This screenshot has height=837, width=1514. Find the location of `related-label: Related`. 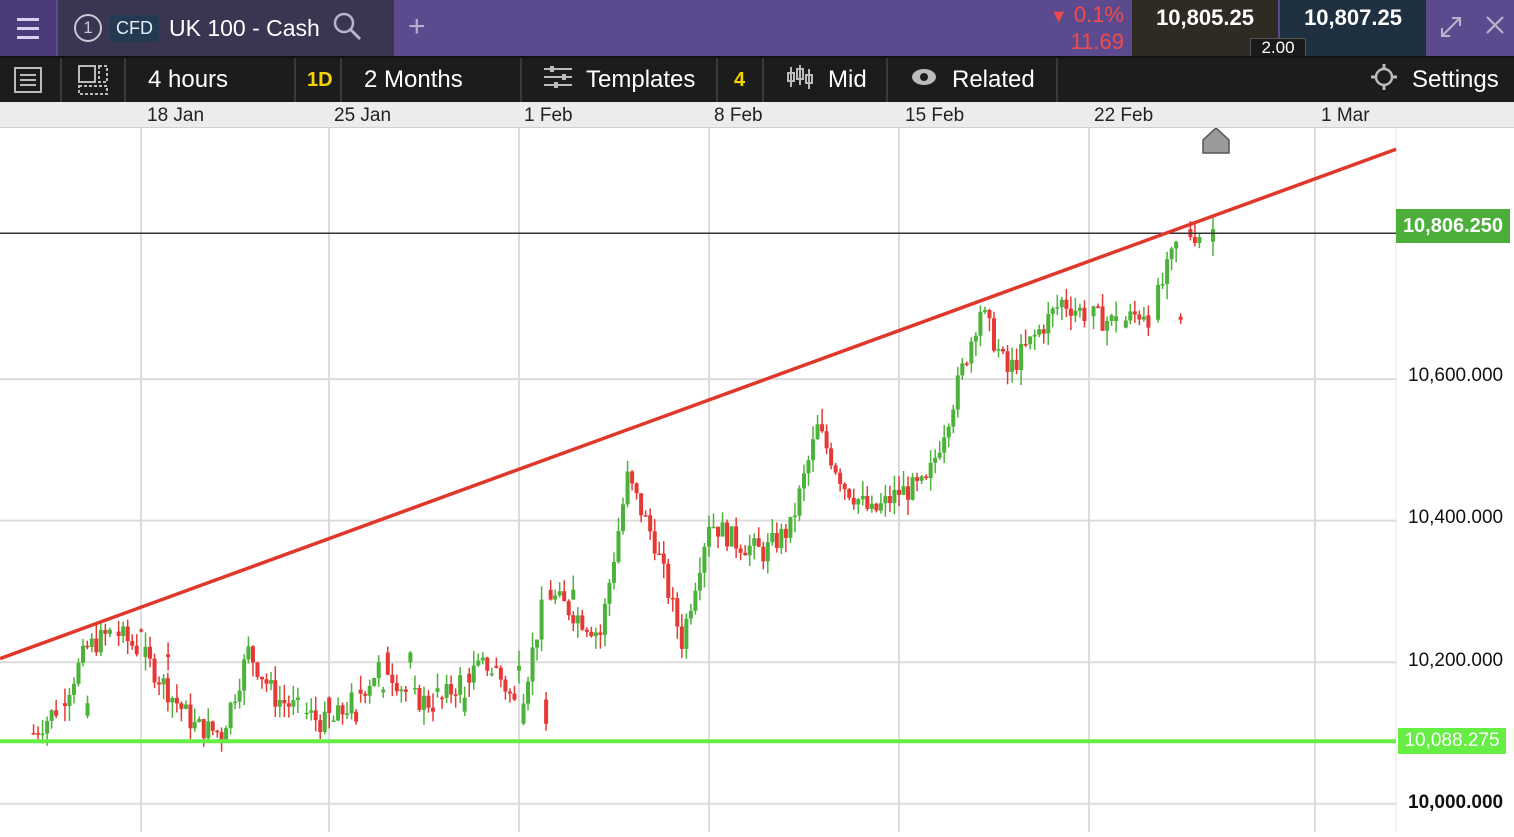

related-label: Related is located at coordinates (993, 79).